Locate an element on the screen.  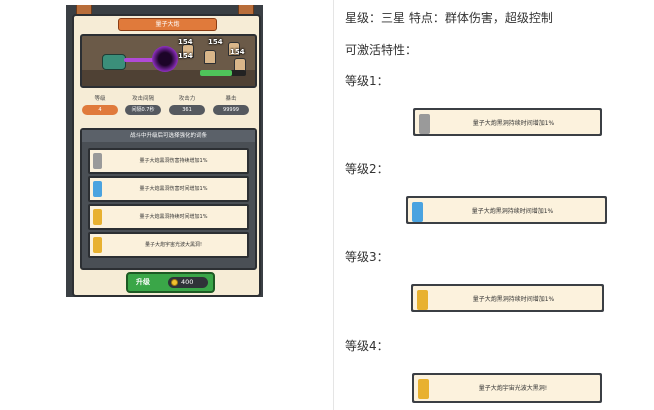
upgrade-cost: 400 is located at coordinates (188, 282).